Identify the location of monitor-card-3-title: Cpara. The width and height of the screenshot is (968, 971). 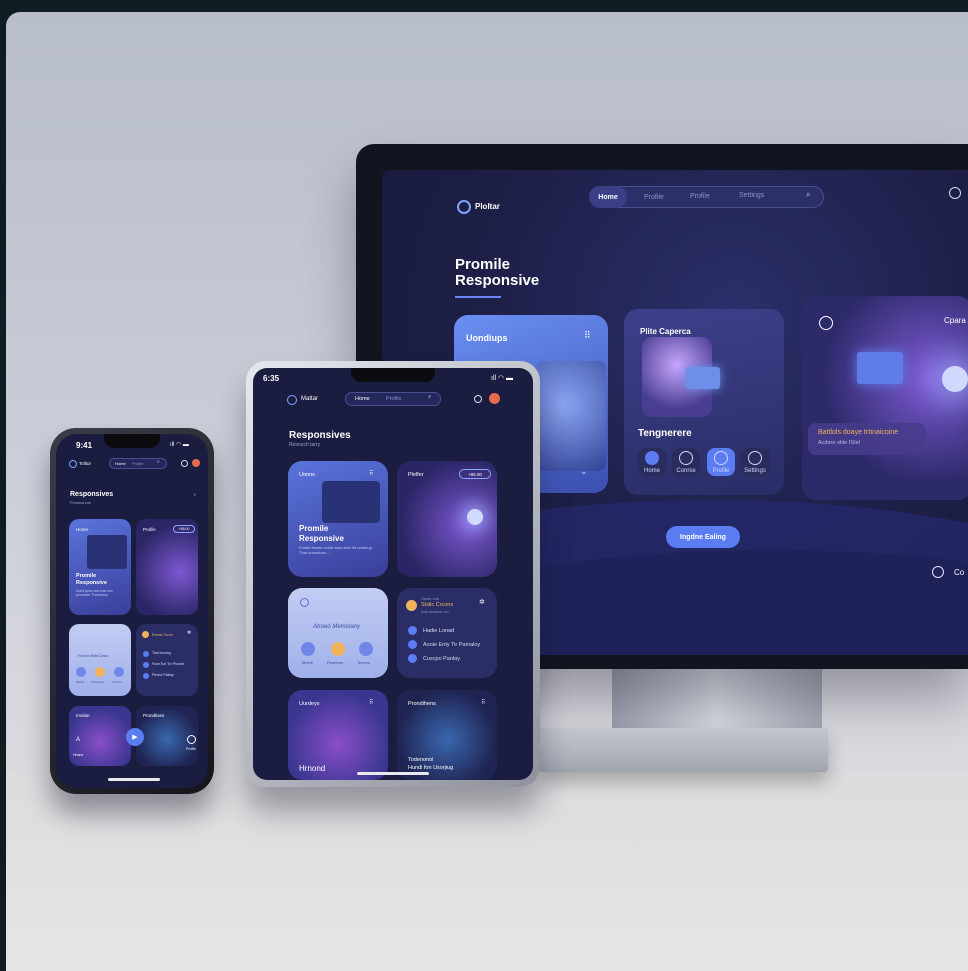
(955, 320).